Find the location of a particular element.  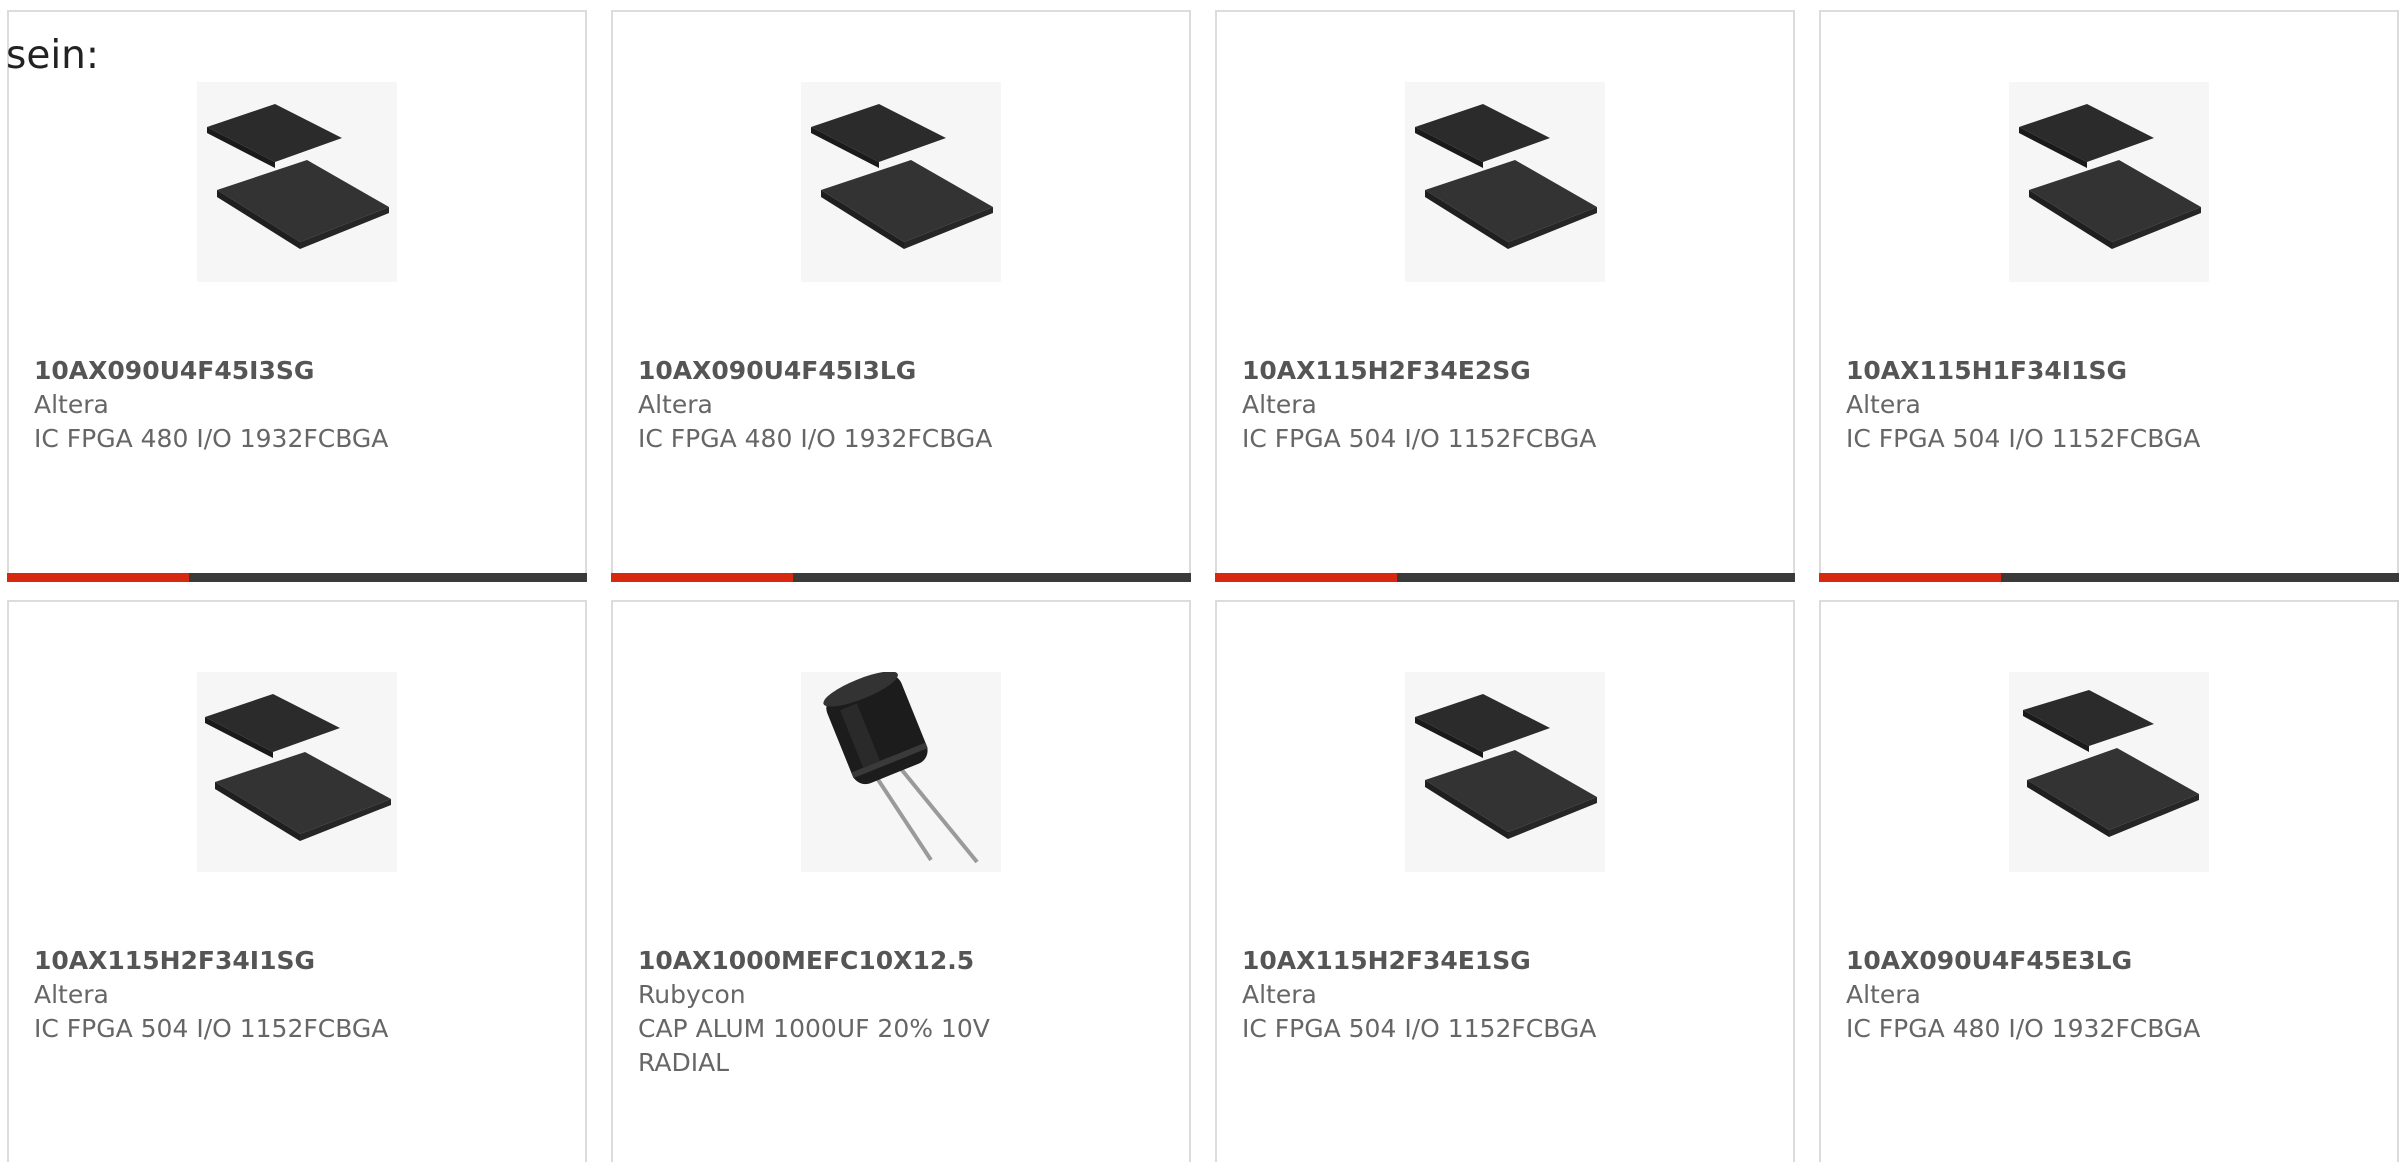

part-number: 10AX115H1F34I1SG is located at coordinates (2066, 371).